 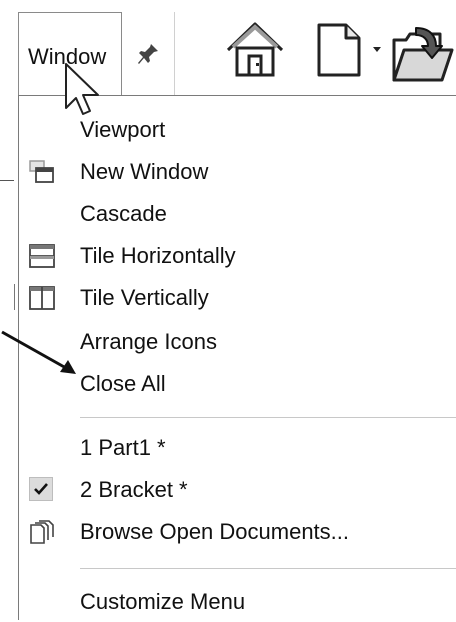 What do you see at coordinates (237, 342) in the screenshot?
I see `menu-item-arrange-icons: Arrange Icons` at bounding box center [237, 342].